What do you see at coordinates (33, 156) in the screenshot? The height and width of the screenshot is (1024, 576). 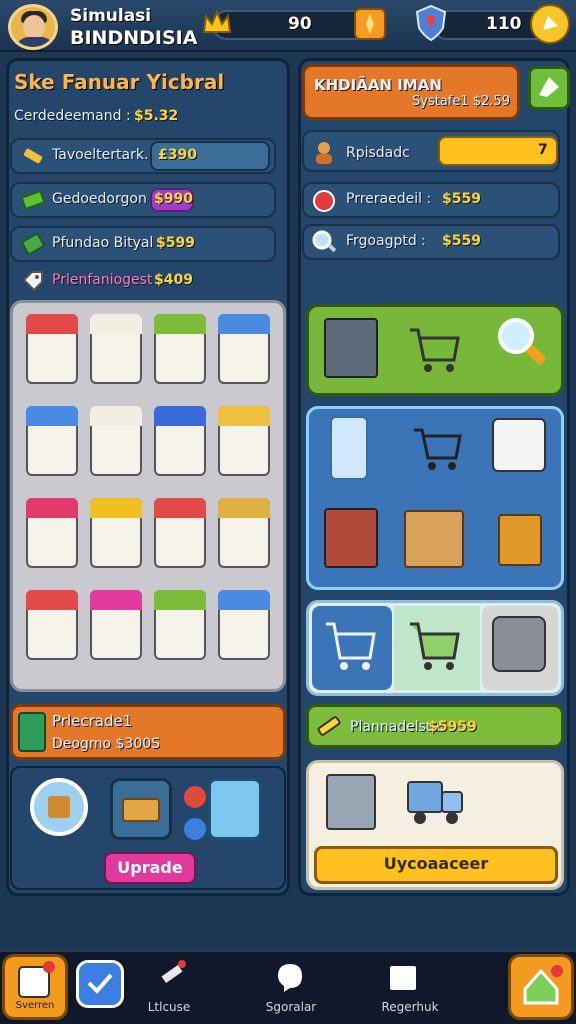 I see `wrench-icon` at bounding box center [33, 156].